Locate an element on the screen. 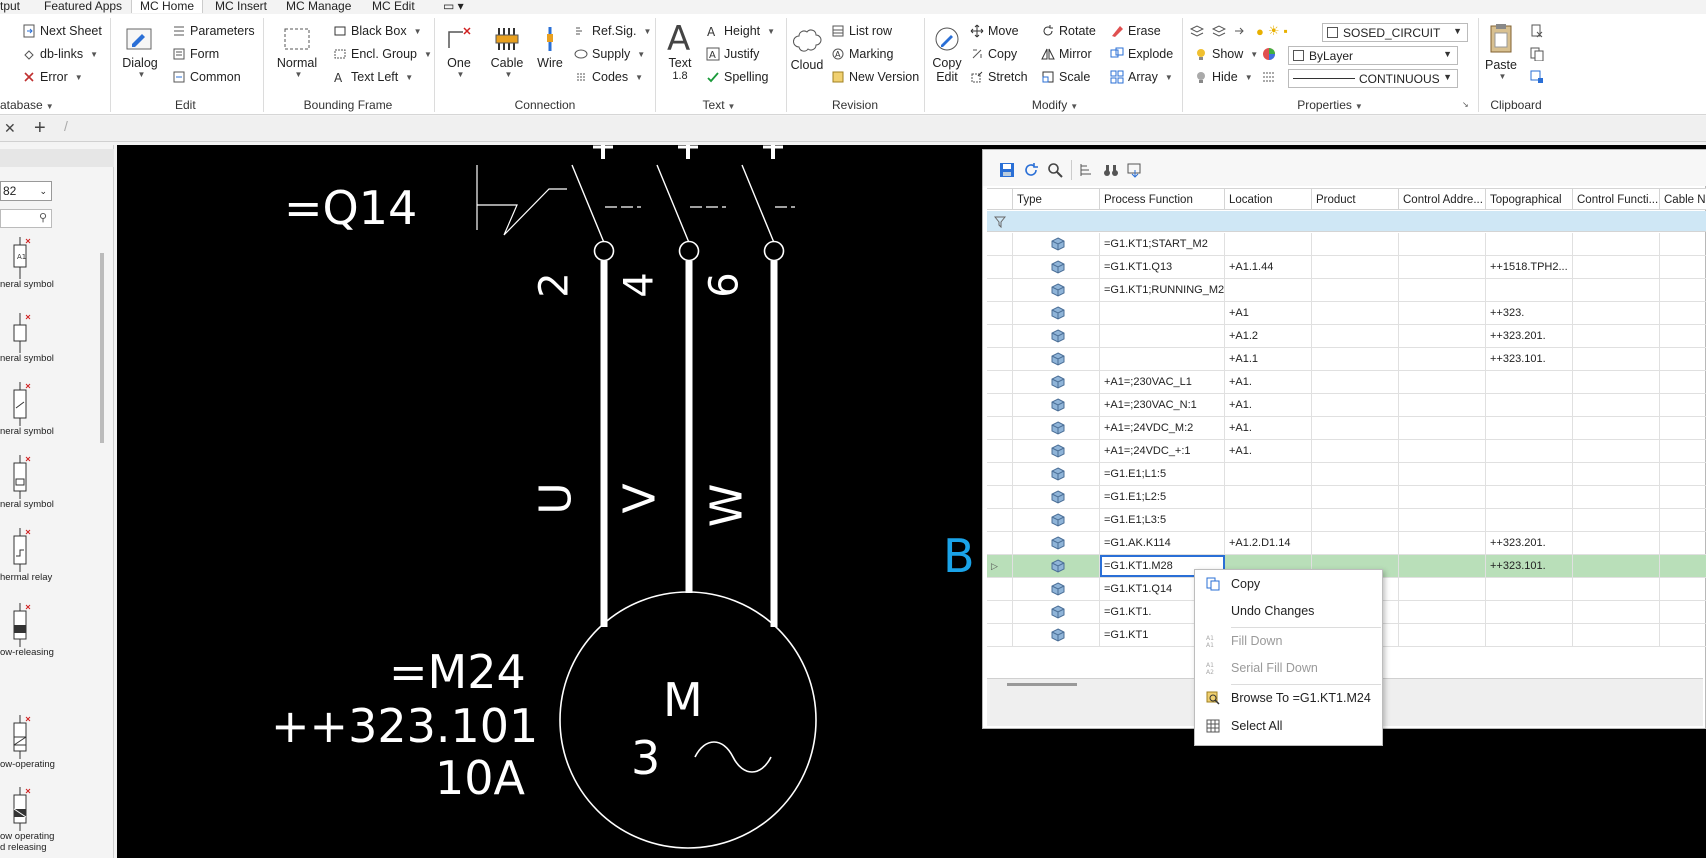 Image resolution: width=1706 pixels, height=858 pixels. menu-item-browse-to: Browse To =G1.KT1.M24 is located at coordinates (1288, 698).